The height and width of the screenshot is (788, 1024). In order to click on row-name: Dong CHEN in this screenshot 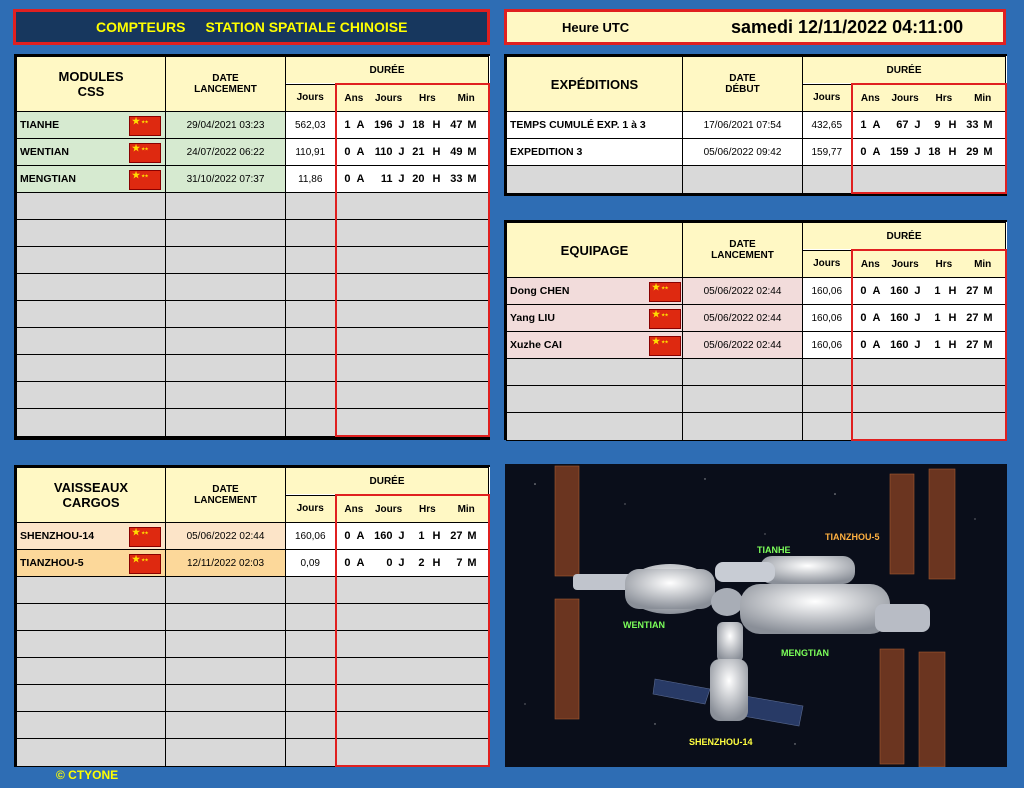, I will do `click(594, 291)`.